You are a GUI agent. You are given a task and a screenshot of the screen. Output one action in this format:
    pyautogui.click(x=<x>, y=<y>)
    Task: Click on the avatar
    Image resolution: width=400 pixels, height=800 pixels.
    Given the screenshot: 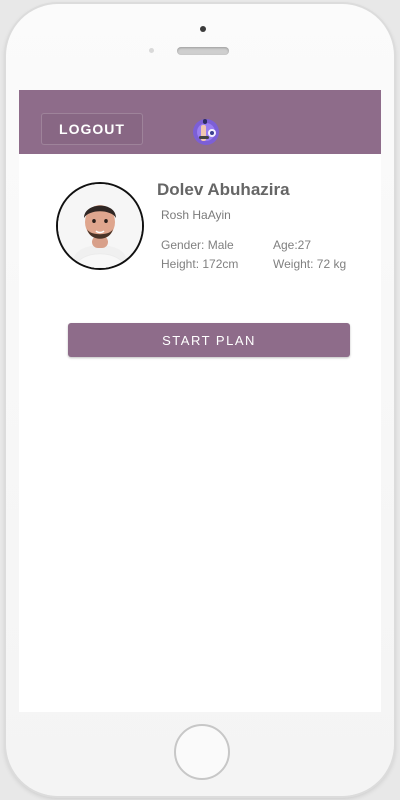 What is the action you would take?
    pyautogui.click(x=100, y=226)
    